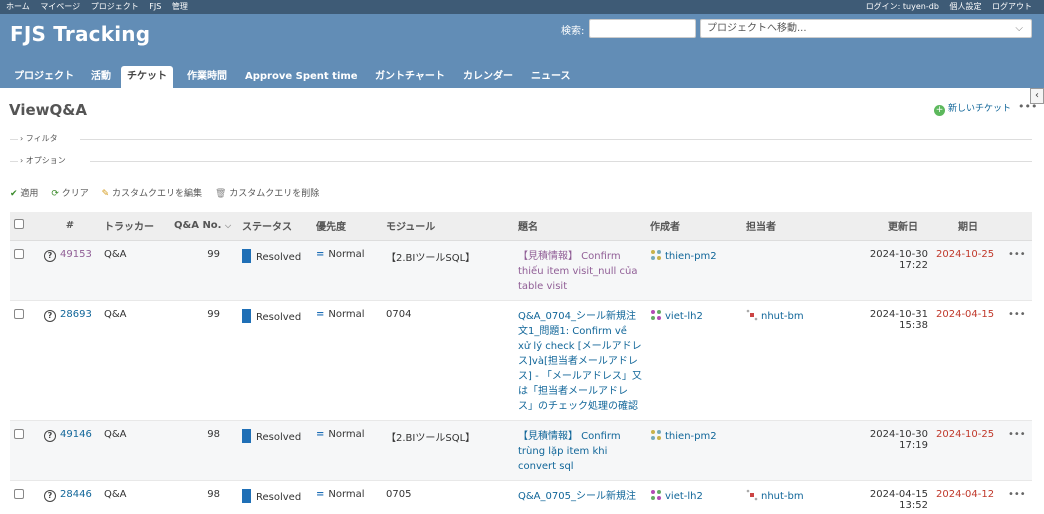 Image resolution: width=1044 pixels, height=514 pixels. What do you see at coordinates (968, 226) in the screenshot?
I see `column-due-date: 期日` at bounding box center [968, 226].